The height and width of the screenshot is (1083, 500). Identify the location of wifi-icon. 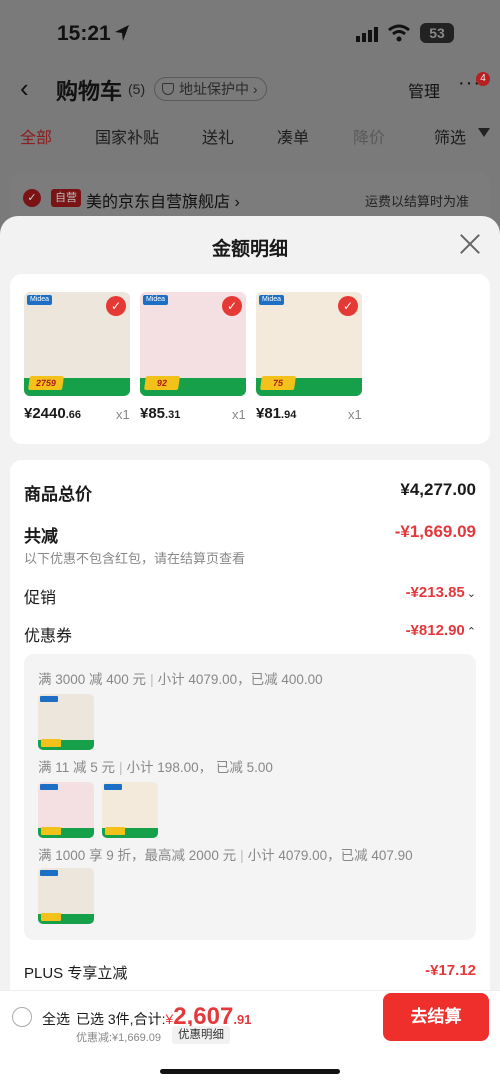
(399, 33).